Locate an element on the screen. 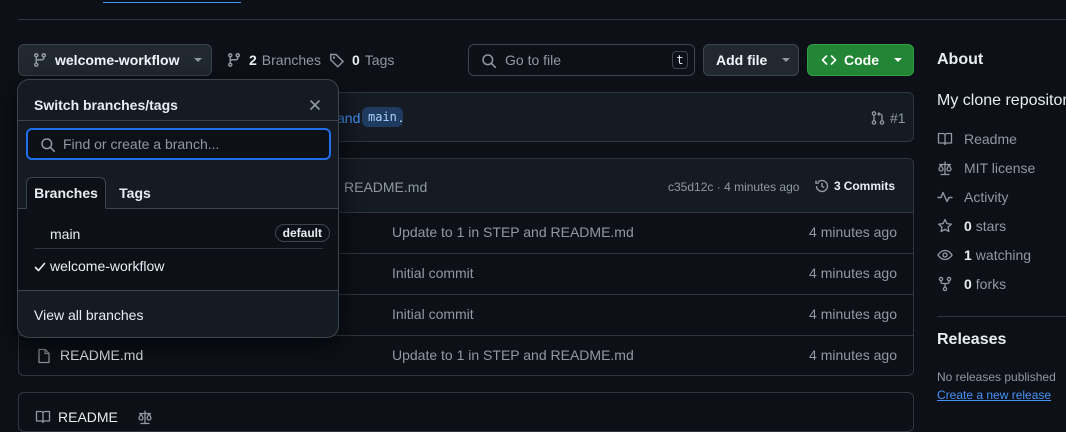  stars-link: 0 stars is located at coordinates (971, 226).